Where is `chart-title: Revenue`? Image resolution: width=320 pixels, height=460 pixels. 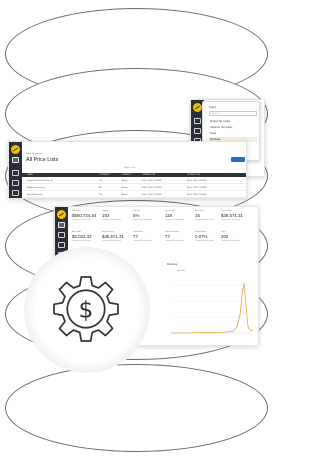 chart-title: Revenue is located at coordinates (172, 264).